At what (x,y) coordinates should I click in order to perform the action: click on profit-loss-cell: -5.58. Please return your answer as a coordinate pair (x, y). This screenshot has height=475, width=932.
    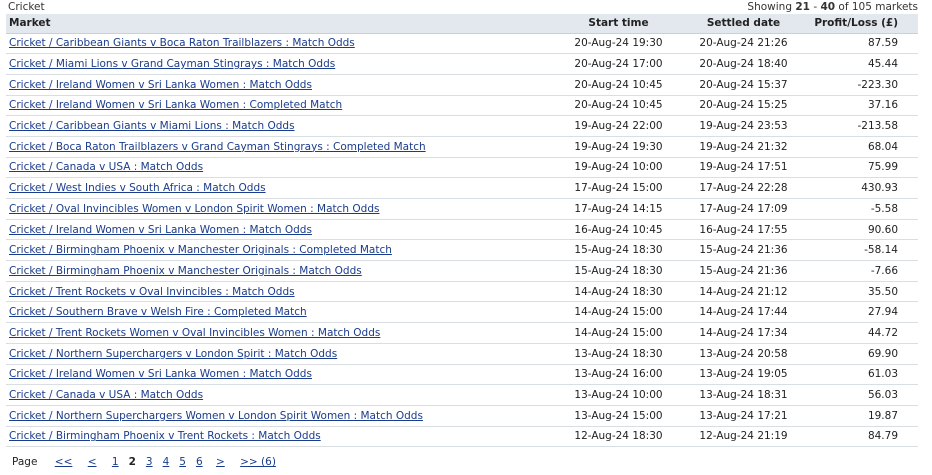
    Looking at the image, I should click on (862, 209).